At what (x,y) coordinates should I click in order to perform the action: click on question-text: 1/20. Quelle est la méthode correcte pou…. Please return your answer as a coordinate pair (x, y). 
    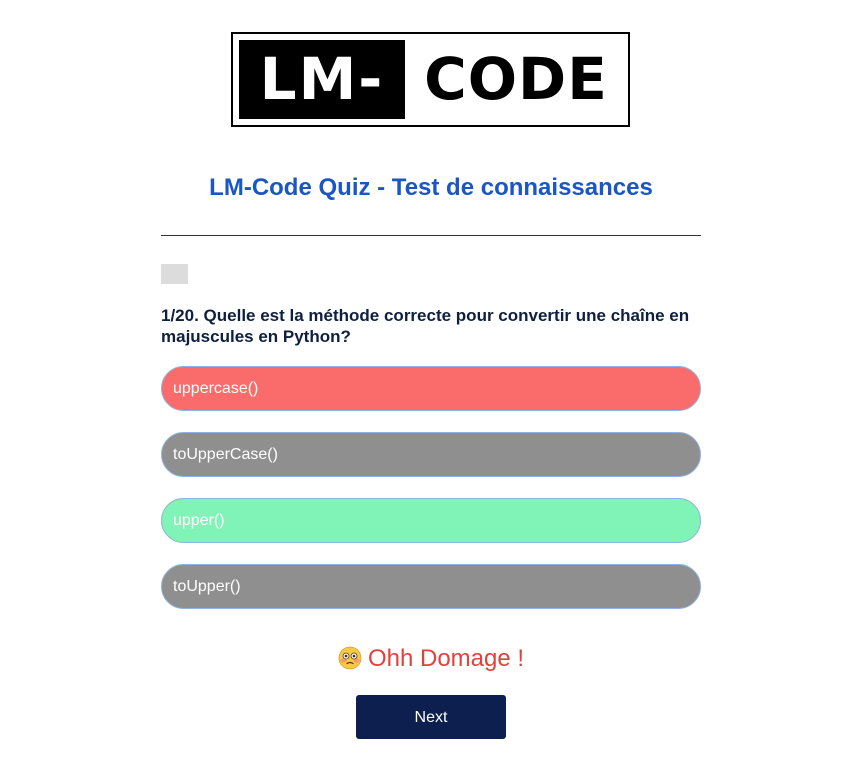
    Looking at the image, I should click on (425, 326).